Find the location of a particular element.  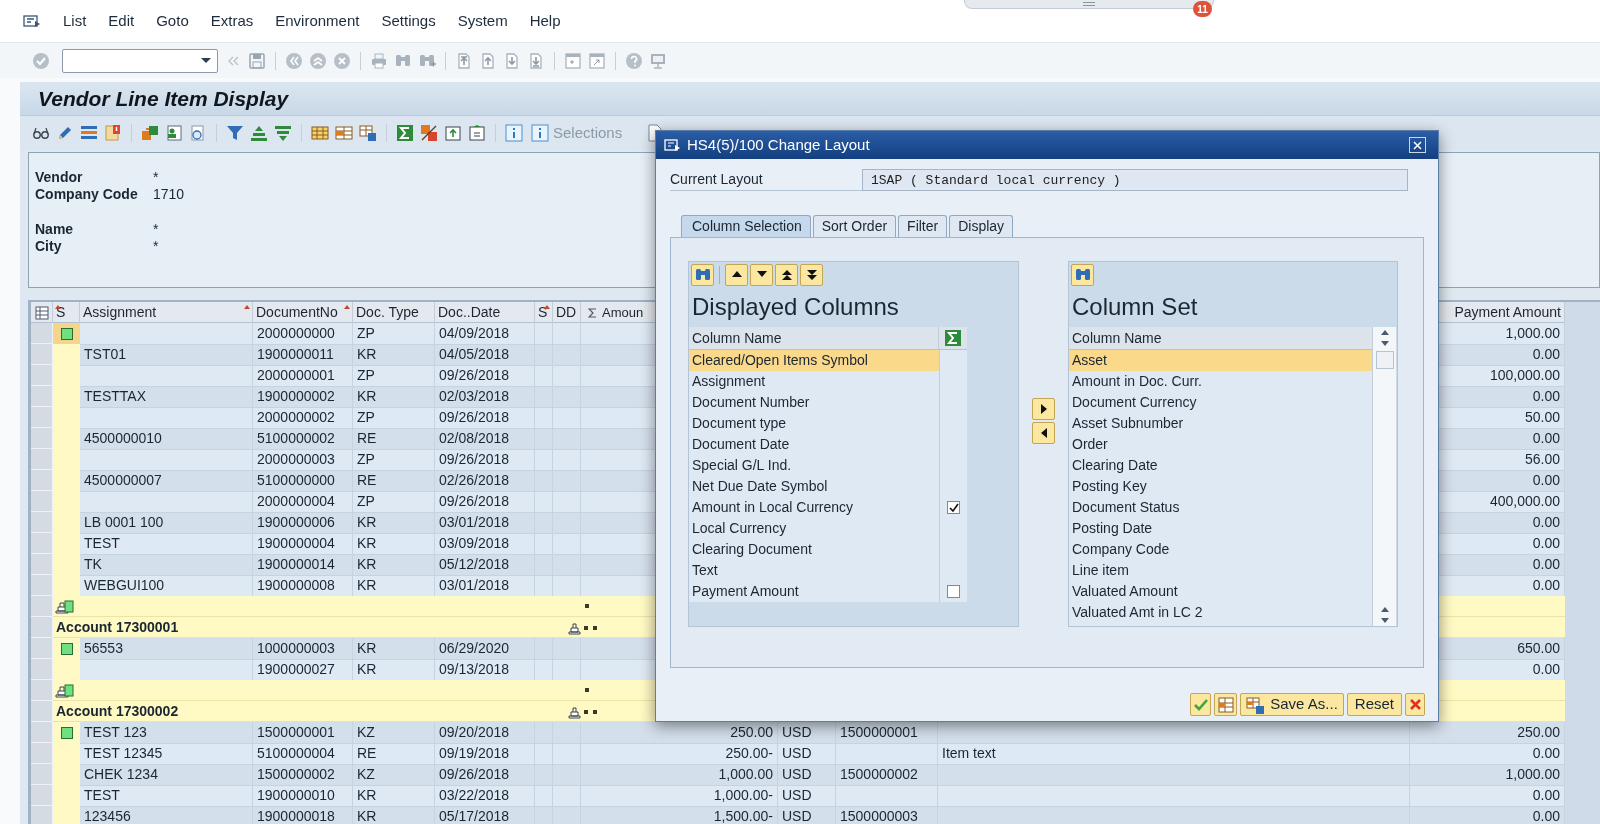

scrollbar is located at coordinates (1384, 476).